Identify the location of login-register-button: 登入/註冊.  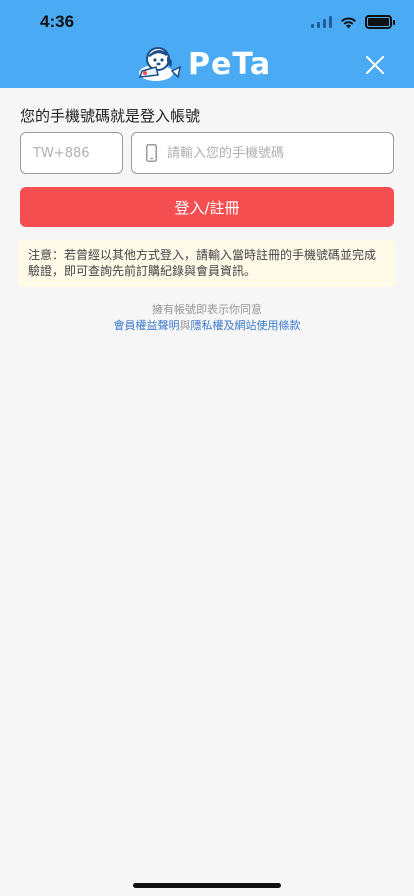
(207, 207).